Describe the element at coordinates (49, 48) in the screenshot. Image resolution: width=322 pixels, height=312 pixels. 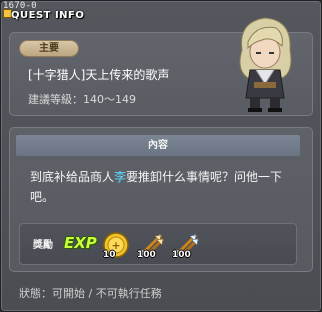
I see `quest-type-badge: 主要` at that location.